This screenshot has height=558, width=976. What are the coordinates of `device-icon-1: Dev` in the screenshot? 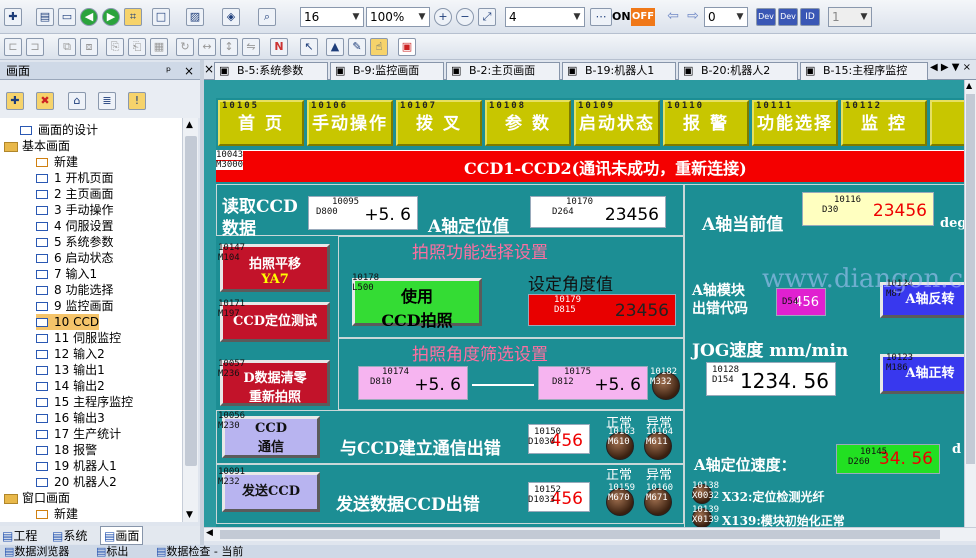 It's located at (766, 17).